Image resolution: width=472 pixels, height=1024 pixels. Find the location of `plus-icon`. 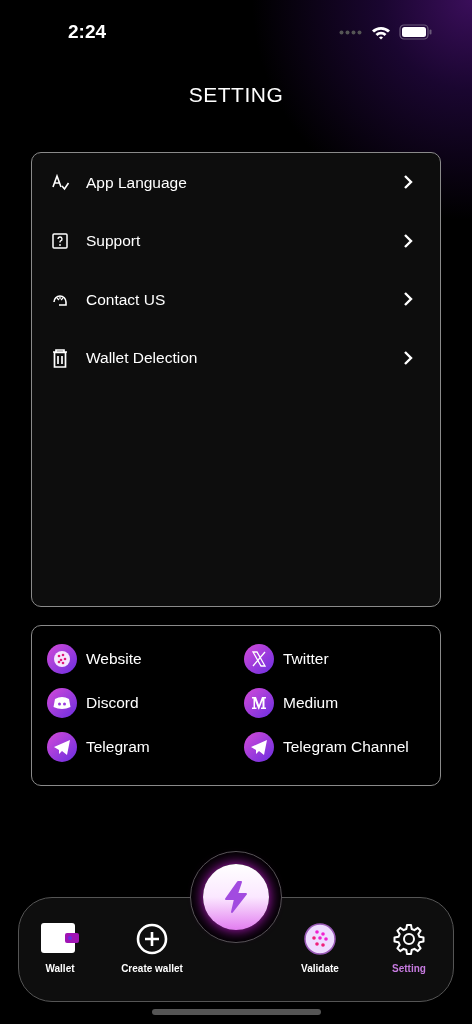

plus-icon is located at coordinates (152, 939).